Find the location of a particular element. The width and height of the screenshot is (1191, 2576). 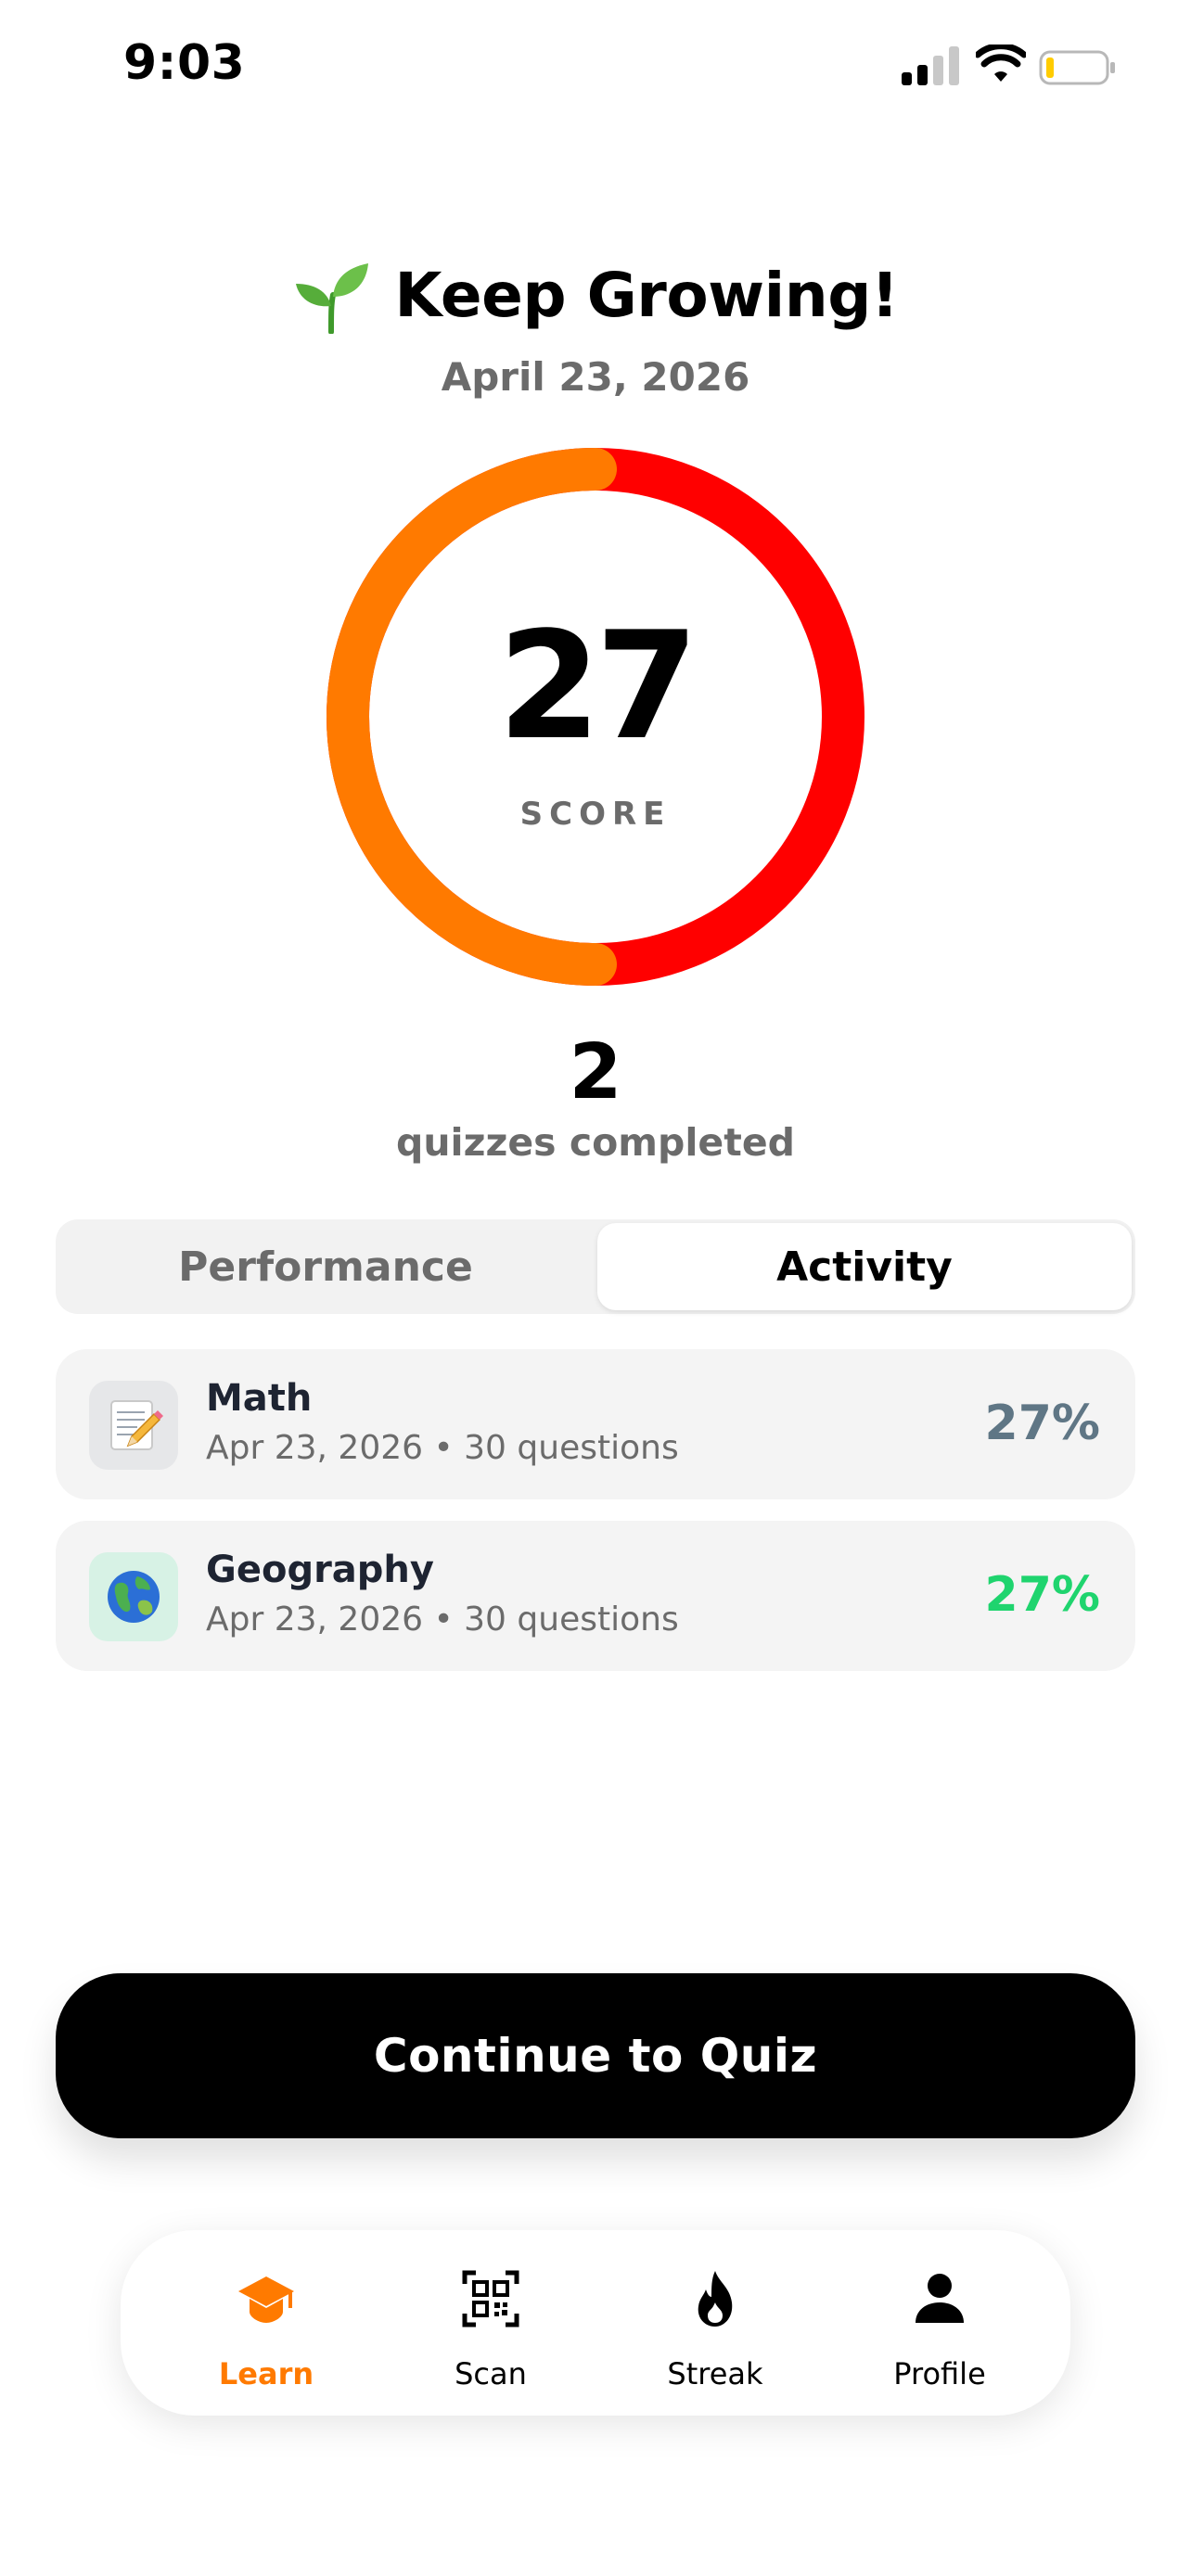

score-label: SCORE is located at coordinates (595, 814).